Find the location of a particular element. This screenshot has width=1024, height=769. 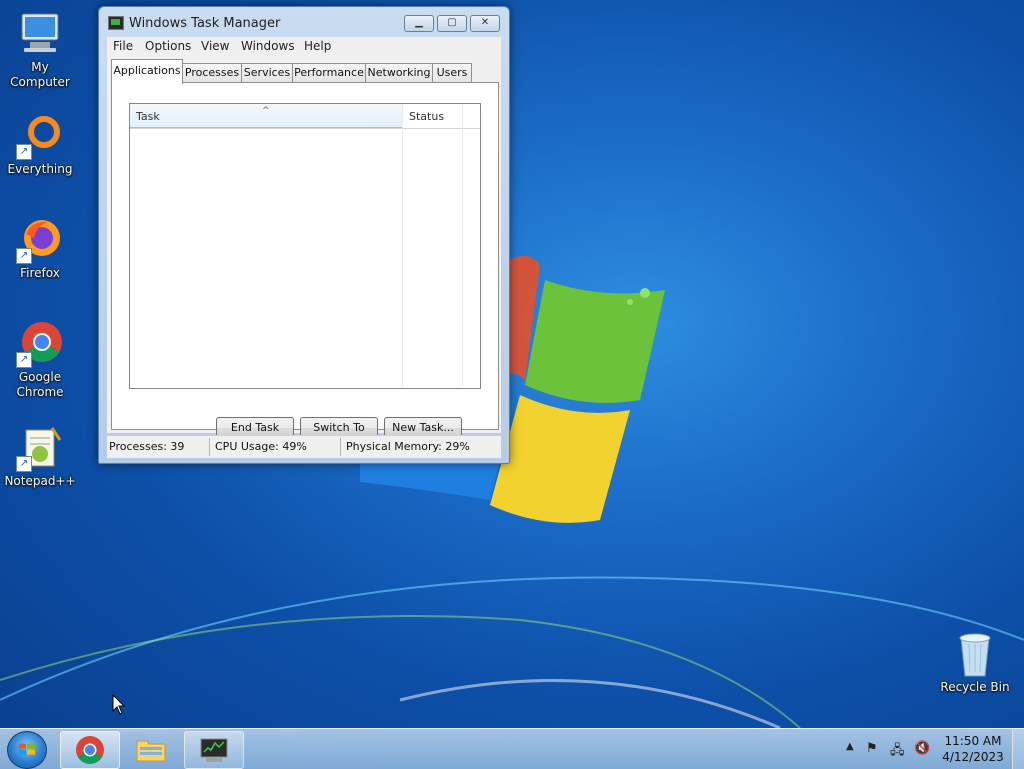

column-header-task-label: Task is located at coordinates (148, 116).